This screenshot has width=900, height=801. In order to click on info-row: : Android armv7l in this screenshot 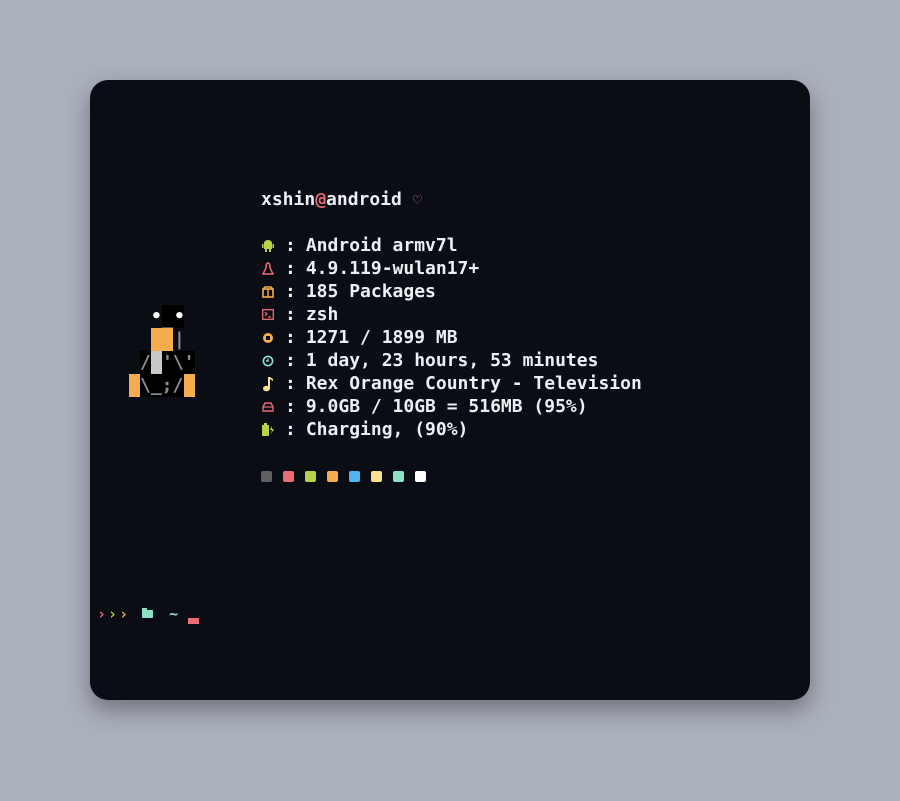, I will do `click(359, 245)`.